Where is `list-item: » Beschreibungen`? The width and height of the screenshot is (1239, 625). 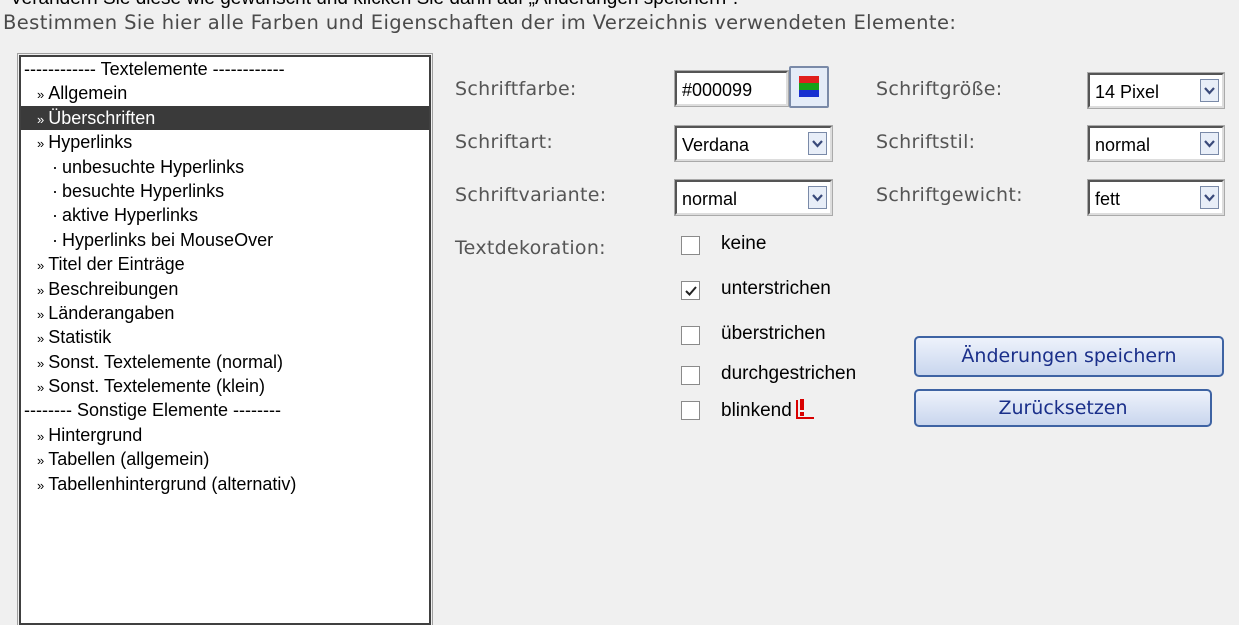 list-item: » Beschreibungen is located at coordinates (225, 289).